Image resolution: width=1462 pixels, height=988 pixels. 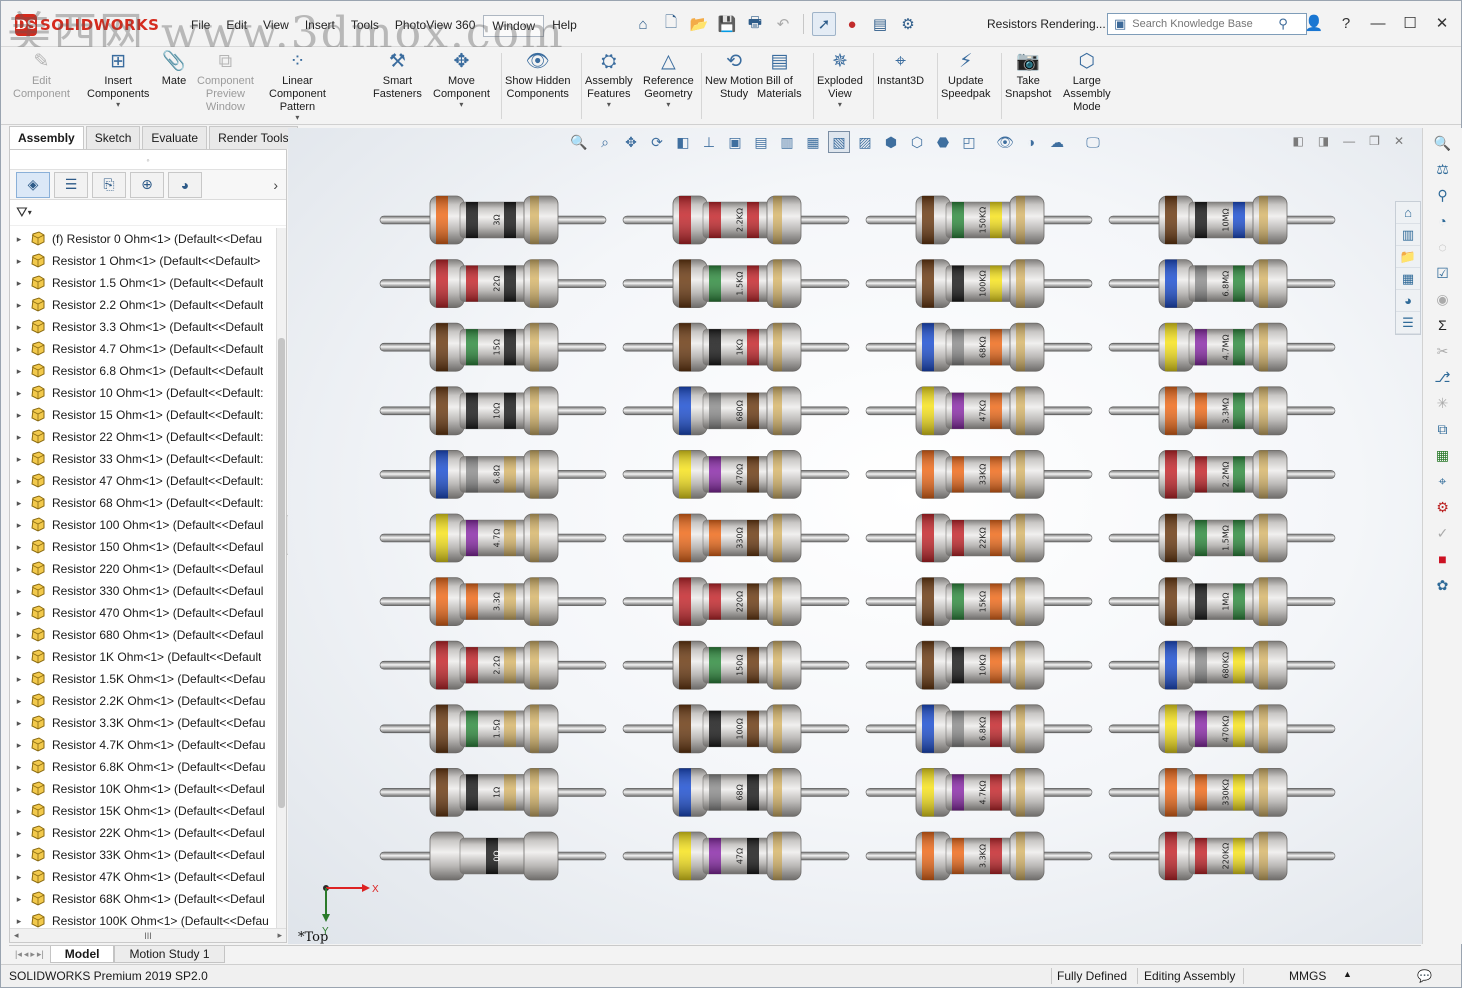 What do you see at coordinates (143, 833) in the screenshot?
I see `tree-item: ▸ Resistor 22K Ohm<1> (Default<<Defaul` at bounding box center [143, 833].